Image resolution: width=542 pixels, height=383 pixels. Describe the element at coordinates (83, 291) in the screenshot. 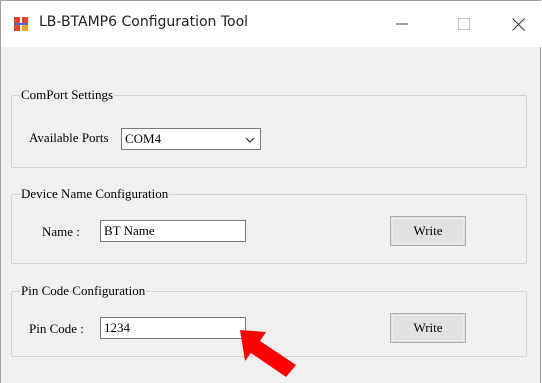

I see `pin-code-group-label: Pin Code Configuration` at that location.